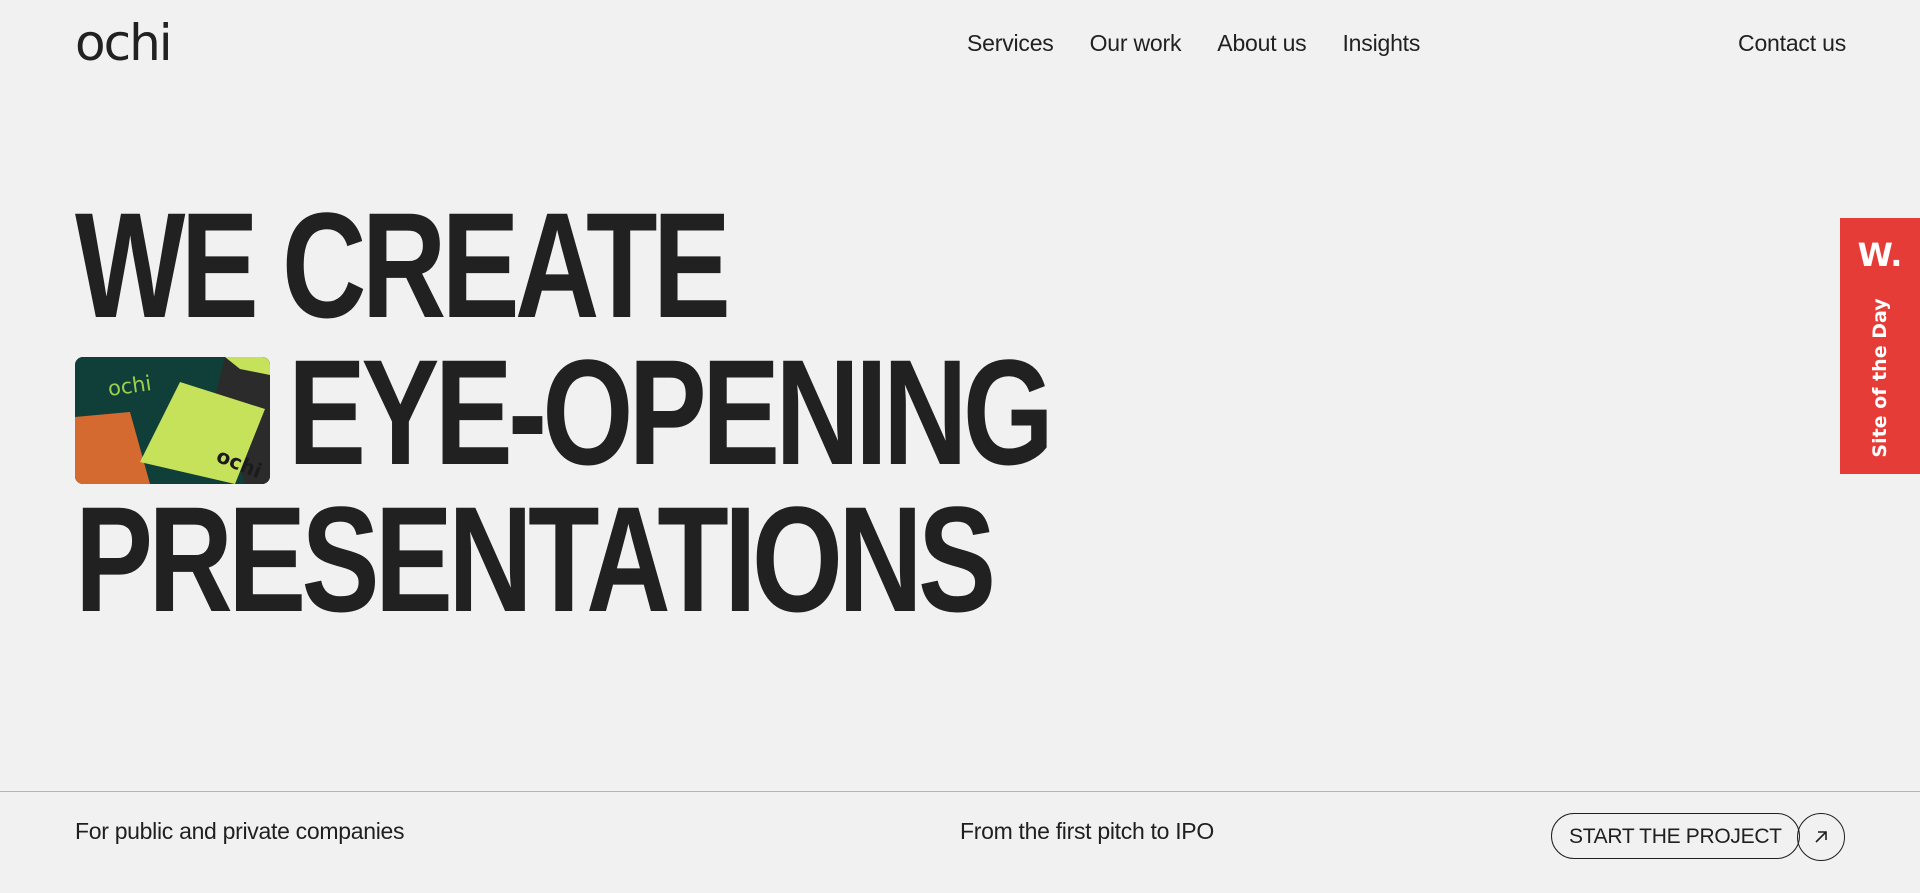  Describe the element at coordinates (403, 265) in the screenshot. I see `hero-line-1: WE CREATE` at that location.